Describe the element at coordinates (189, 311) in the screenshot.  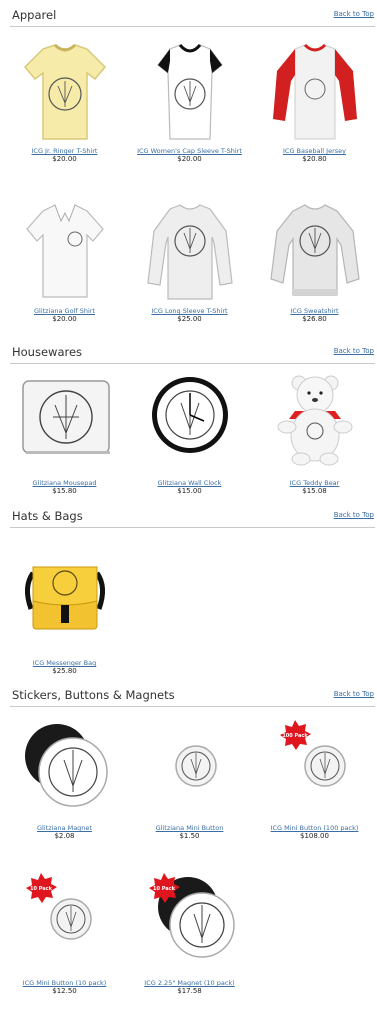
I see `product-name-link: ICG Long Sleeve T-Shirt` at that location.